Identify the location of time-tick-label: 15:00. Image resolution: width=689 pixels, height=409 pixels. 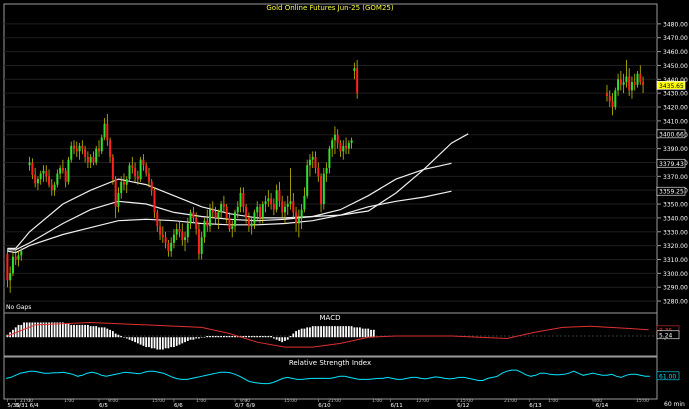
(290, 401).